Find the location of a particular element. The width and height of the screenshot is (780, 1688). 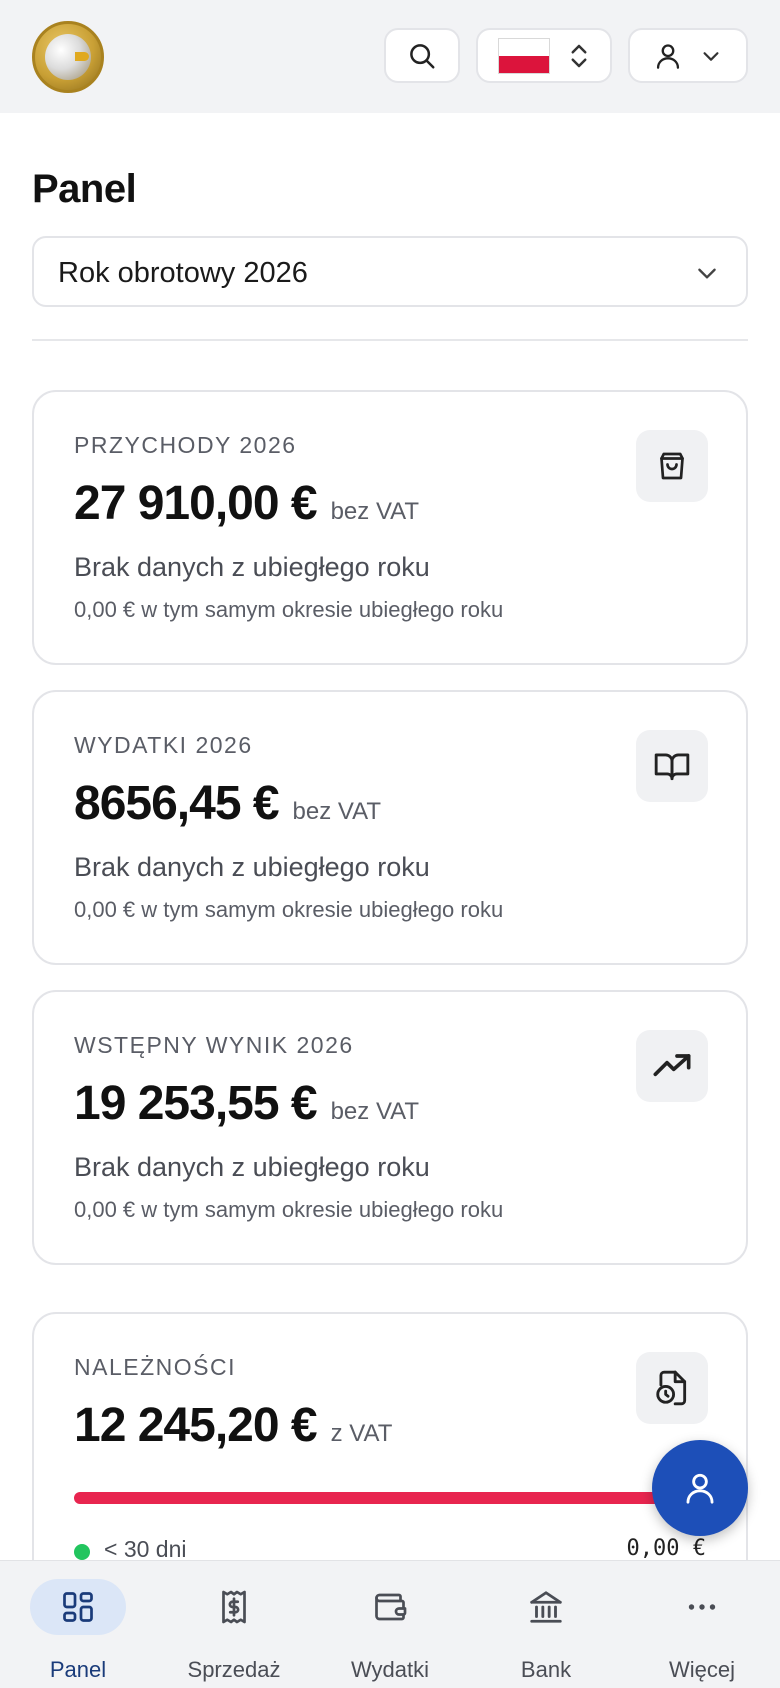

search-icon is located at coordinates (422, 55).